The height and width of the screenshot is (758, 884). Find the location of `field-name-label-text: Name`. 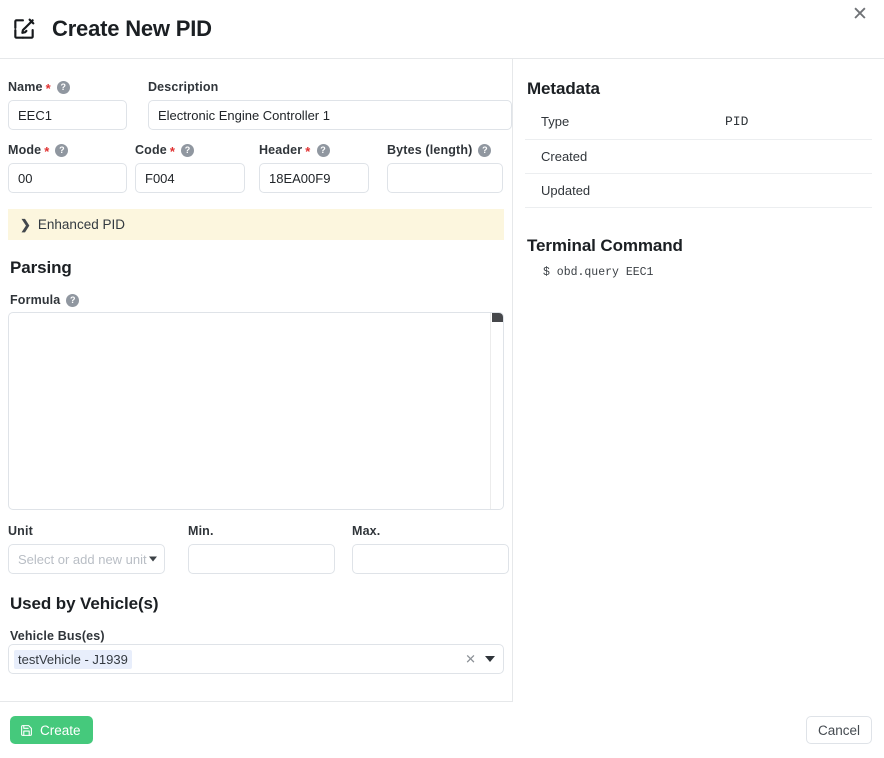

field-name-label-text: Name is located at coordinates (25, 87).